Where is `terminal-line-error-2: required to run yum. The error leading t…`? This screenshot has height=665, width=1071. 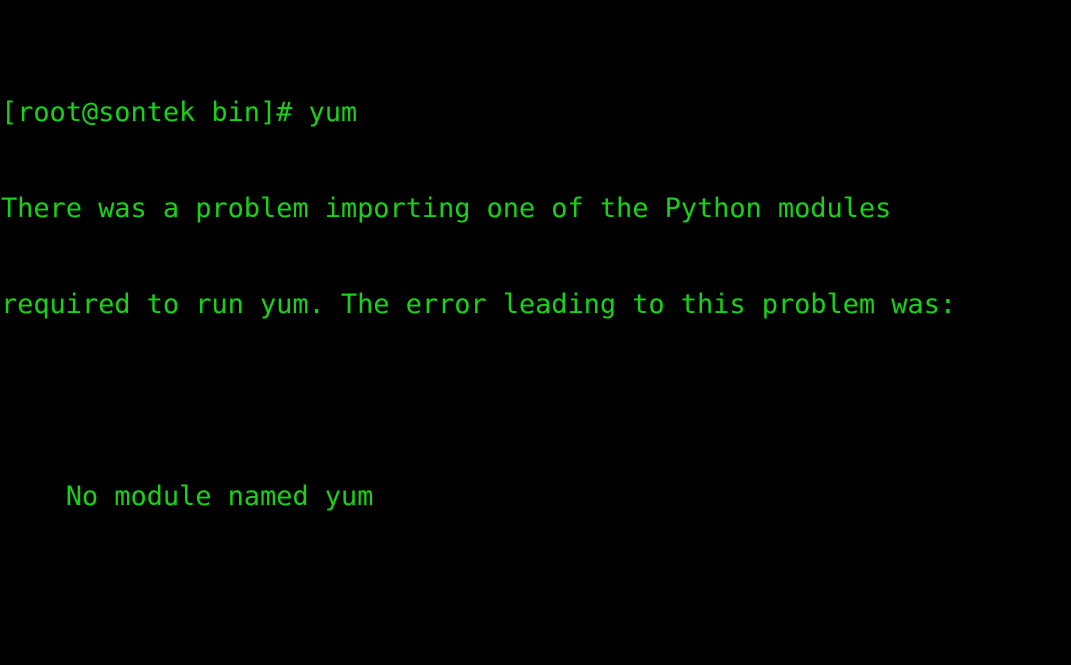
terminal-line-error-2: required to run yum. The error leading t… is located at coordinates (478, 304).